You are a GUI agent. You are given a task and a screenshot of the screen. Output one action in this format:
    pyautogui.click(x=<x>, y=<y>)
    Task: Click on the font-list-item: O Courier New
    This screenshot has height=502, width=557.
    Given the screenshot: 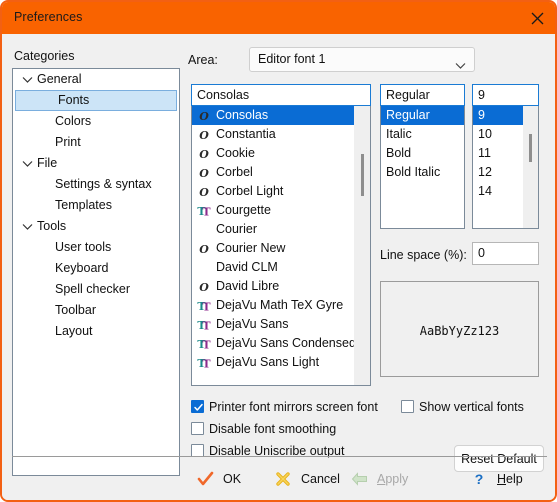 What is the action you would take?
    pyautogui.click(x=273, y=248)
    